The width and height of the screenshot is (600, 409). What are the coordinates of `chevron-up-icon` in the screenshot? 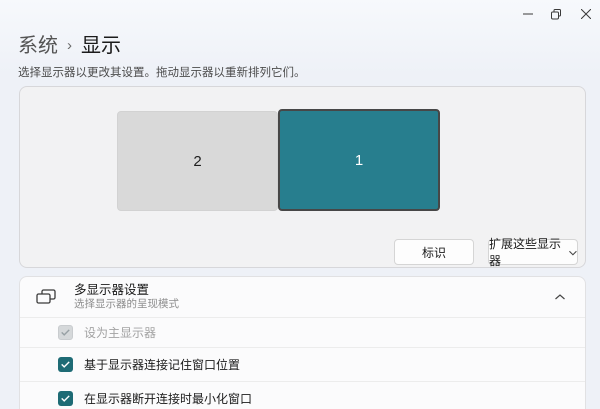 It's located at (560, 297).